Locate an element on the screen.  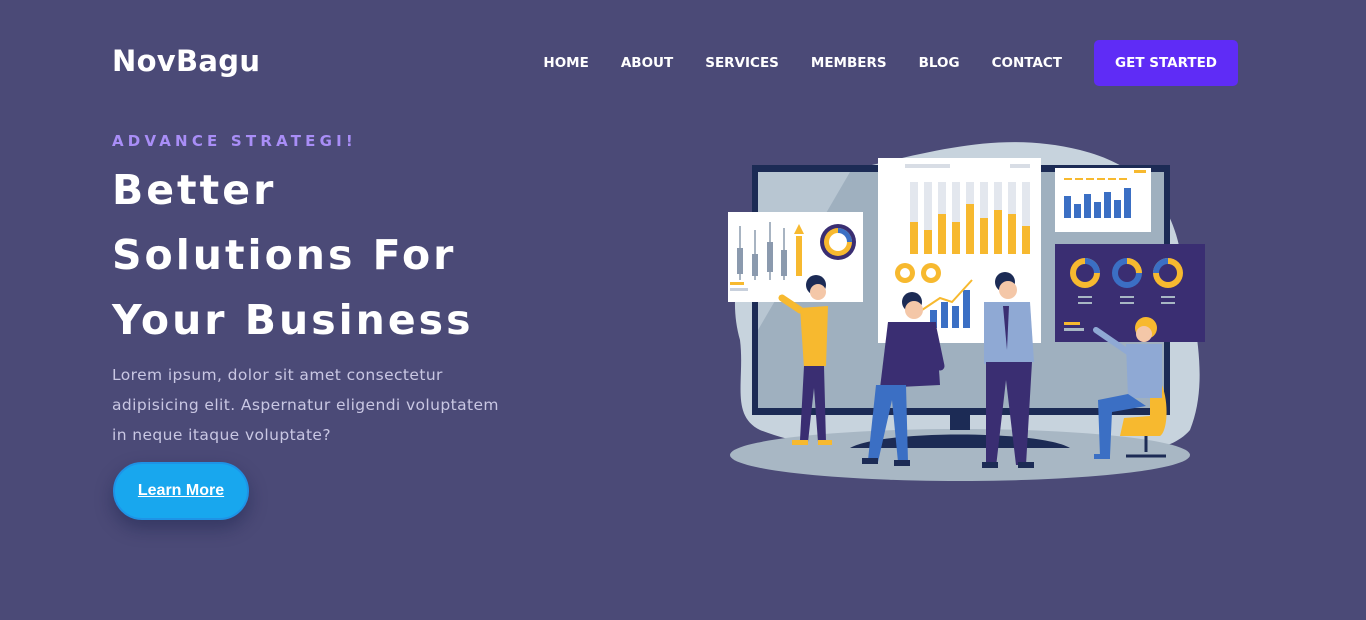
hero-title: Better Solutions For Your Business is located at coordinates (332, 255).